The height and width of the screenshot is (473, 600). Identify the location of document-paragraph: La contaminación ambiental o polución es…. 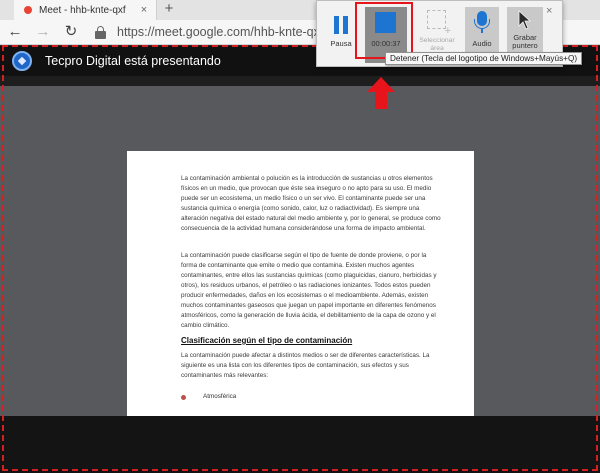
(311, 203).